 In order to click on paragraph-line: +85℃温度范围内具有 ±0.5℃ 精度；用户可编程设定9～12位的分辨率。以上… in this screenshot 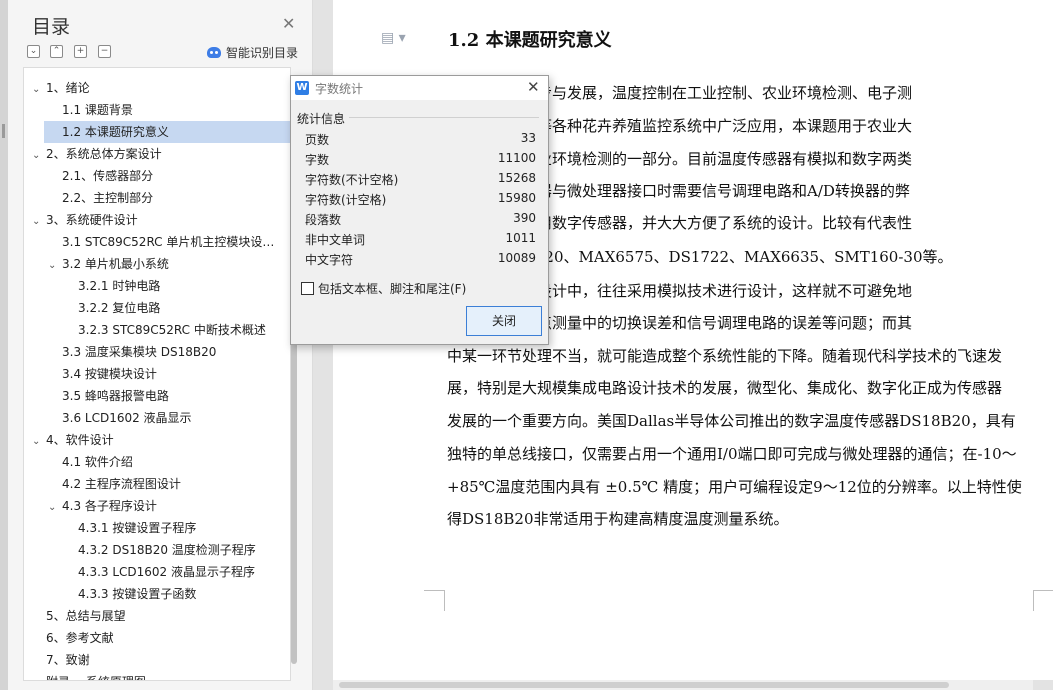, I will do `click(734, 487)`.